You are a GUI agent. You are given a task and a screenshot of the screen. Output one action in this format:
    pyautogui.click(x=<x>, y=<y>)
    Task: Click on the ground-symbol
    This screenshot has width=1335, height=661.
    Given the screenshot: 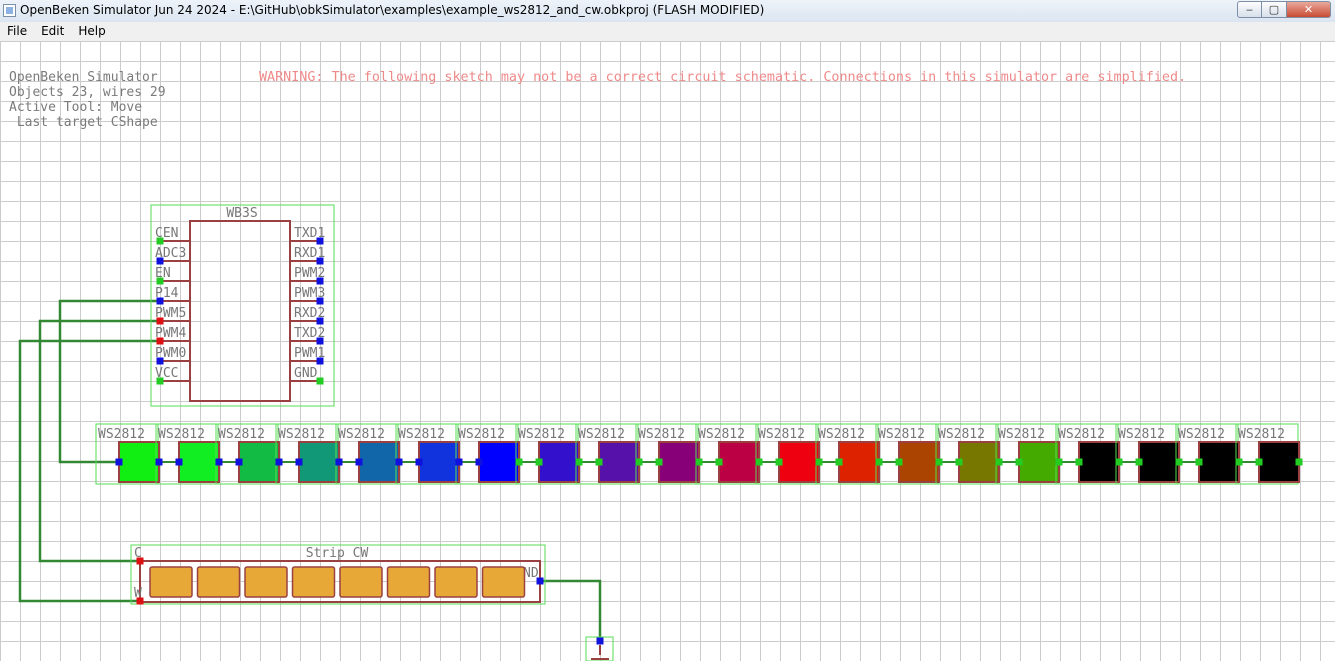 What is the action you would take?
    pyautogui.click(x=599, y=648)
    